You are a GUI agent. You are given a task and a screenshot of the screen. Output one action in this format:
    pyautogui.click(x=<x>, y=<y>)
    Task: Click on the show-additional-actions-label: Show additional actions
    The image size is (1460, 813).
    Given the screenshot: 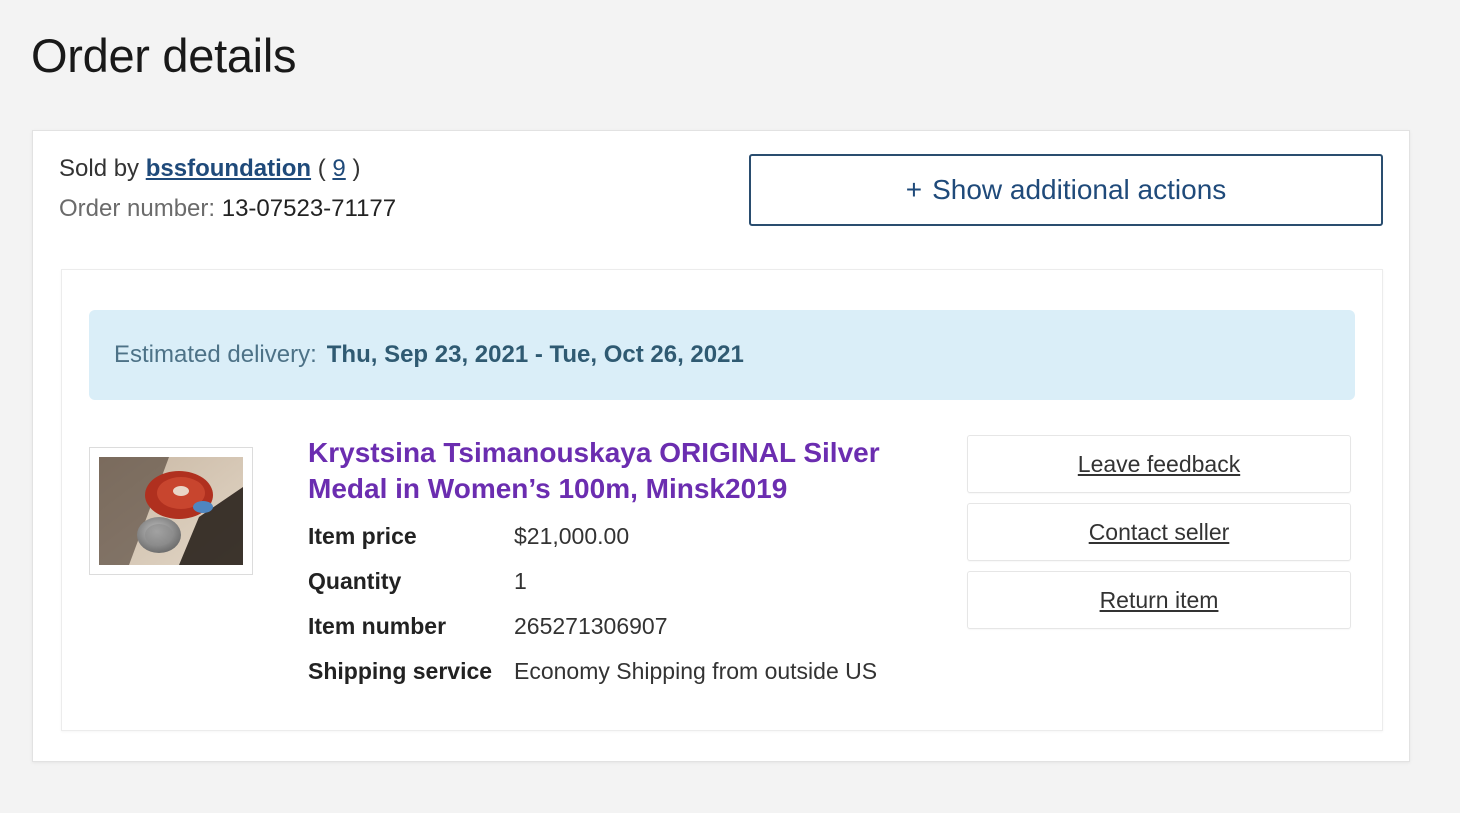 What is the action you would take?
    pyautogui.click(x=1079, y=189)
    